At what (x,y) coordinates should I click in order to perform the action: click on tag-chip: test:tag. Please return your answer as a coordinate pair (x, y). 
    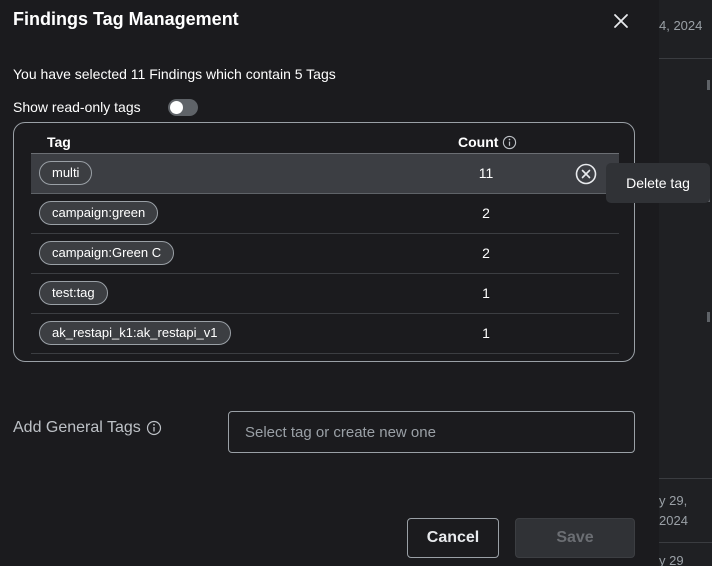
    Looking at the image, I should click on (73, 293).